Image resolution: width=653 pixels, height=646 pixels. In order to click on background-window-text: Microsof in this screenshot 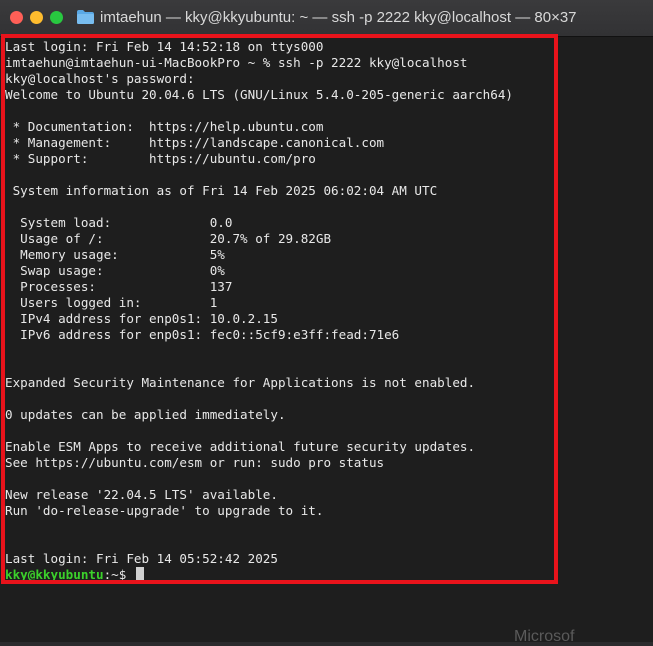, I will do `click(544, 636)`.